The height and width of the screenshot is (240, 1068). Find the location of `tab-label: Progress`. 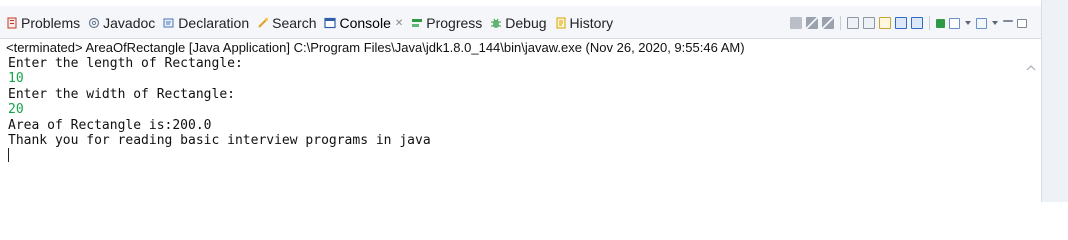

tab-label: Progress is located at coordinates (454, 23).